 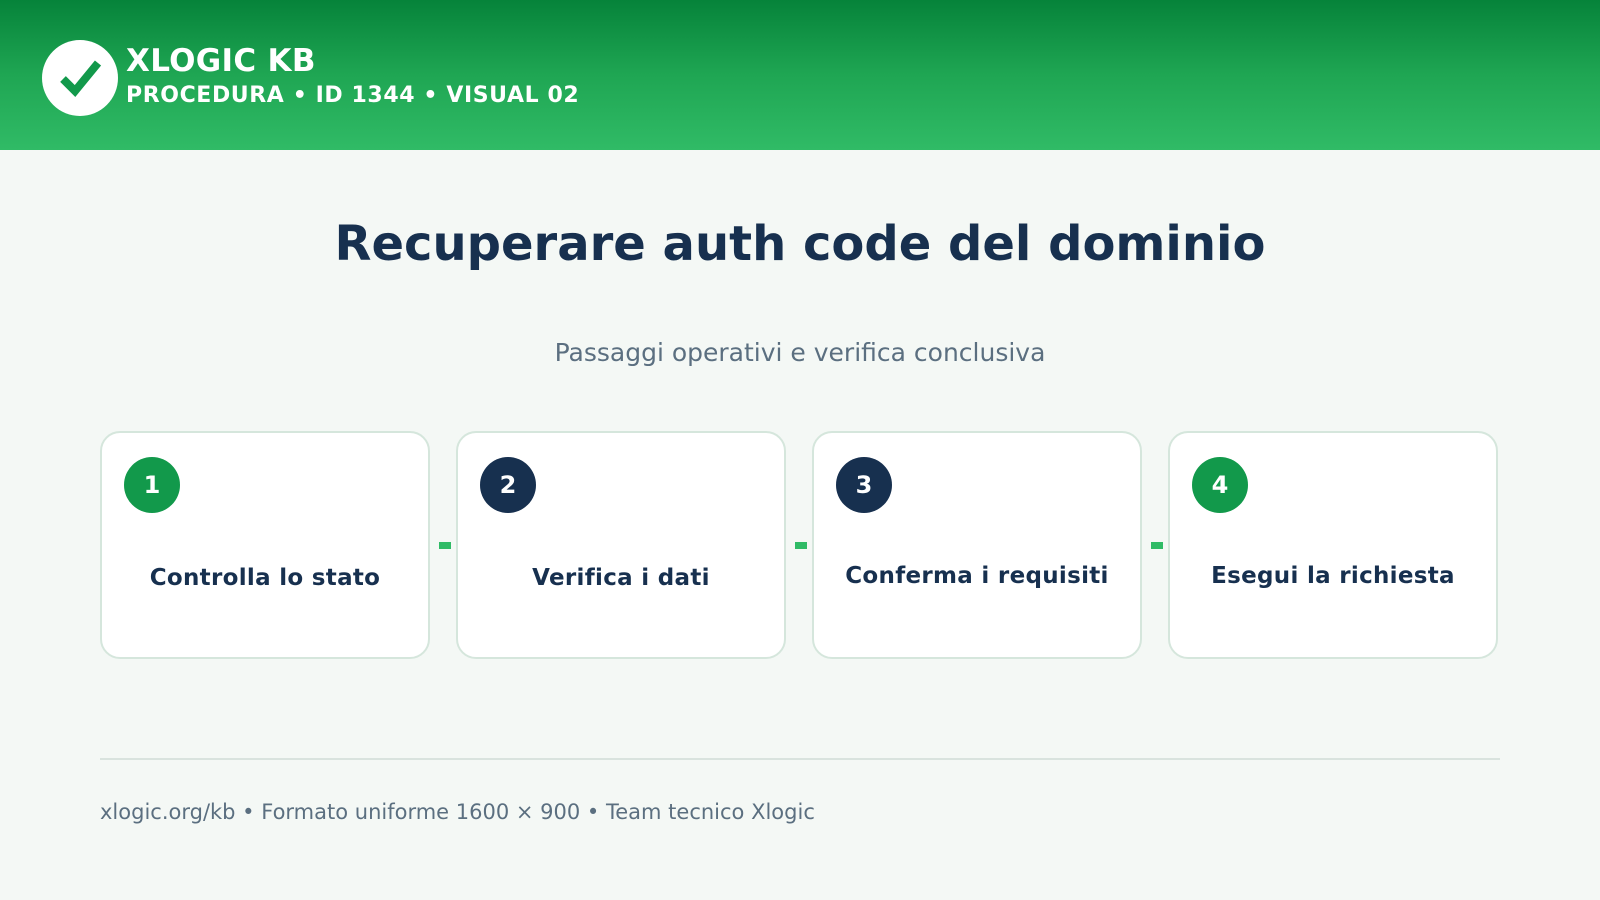 I want to click on step-label: Verifica i dati, so click(x=621, y=578).